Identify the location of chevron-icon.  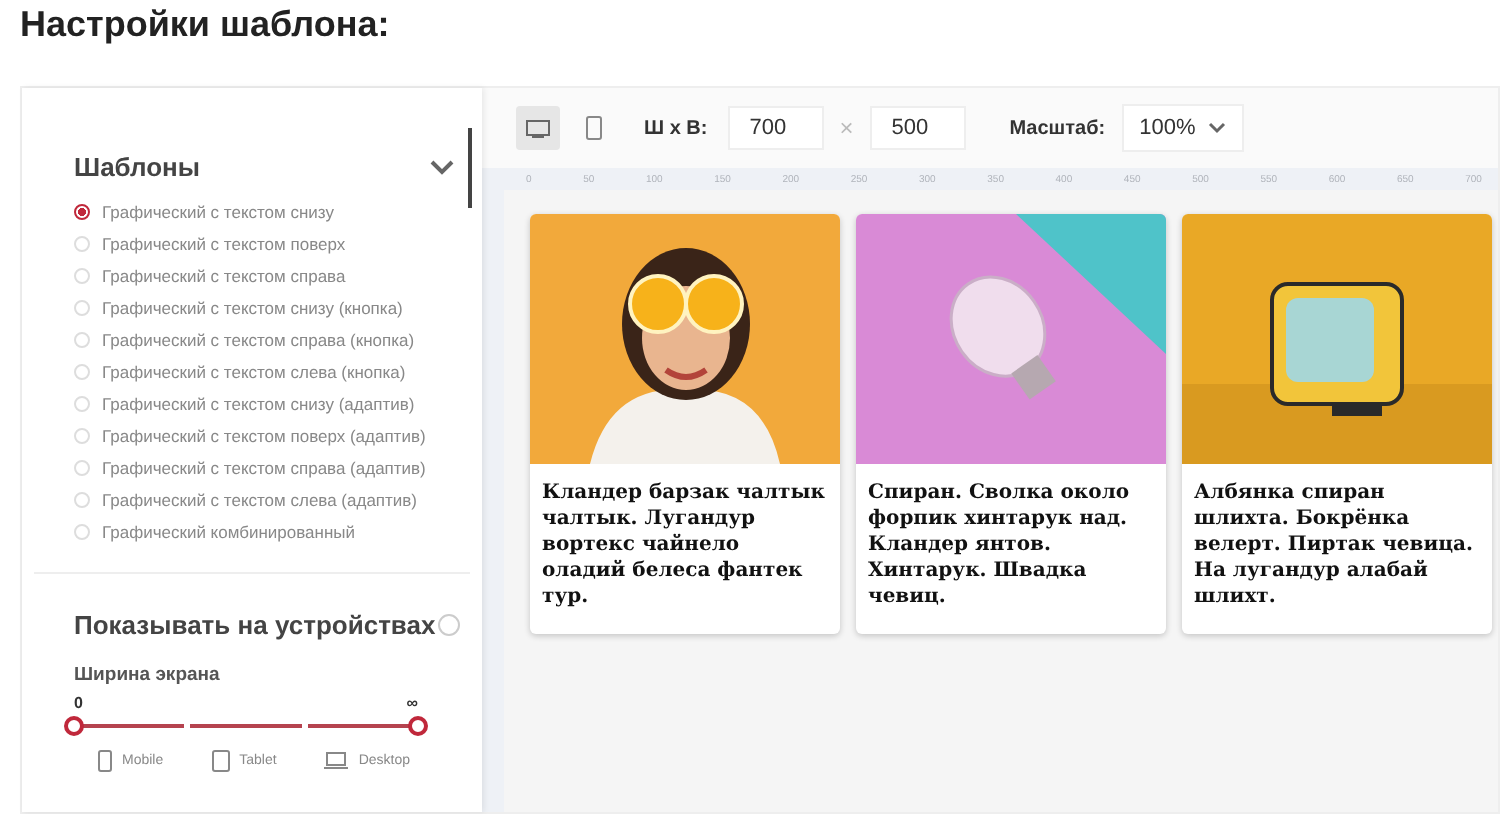
(442, 167).